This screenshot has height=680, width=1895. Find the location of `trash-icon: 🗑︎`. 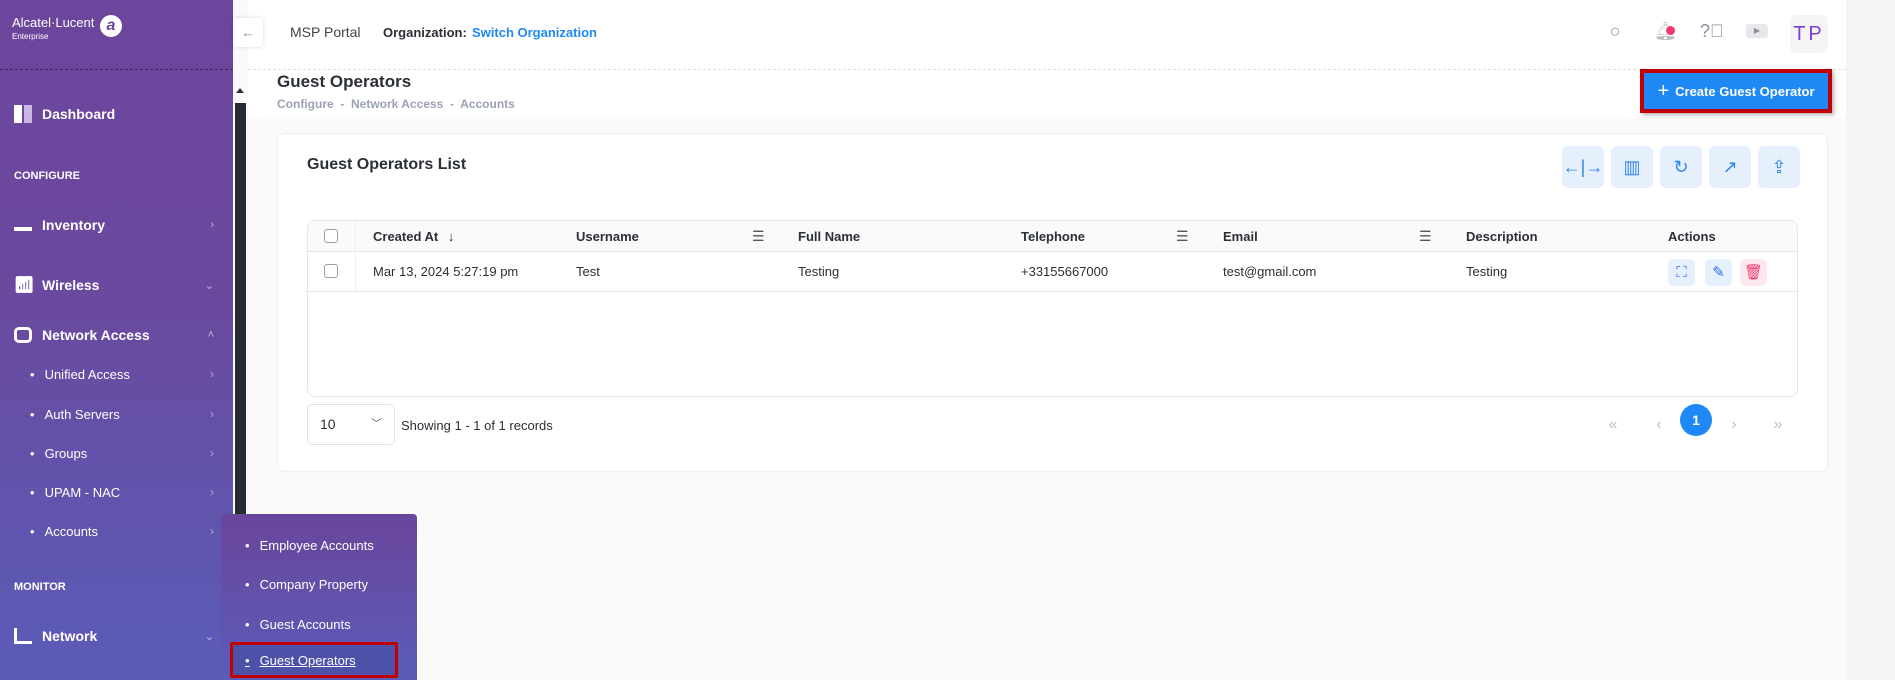

trash-icon: 🗑︎ is located at coordinates (1753, 272).